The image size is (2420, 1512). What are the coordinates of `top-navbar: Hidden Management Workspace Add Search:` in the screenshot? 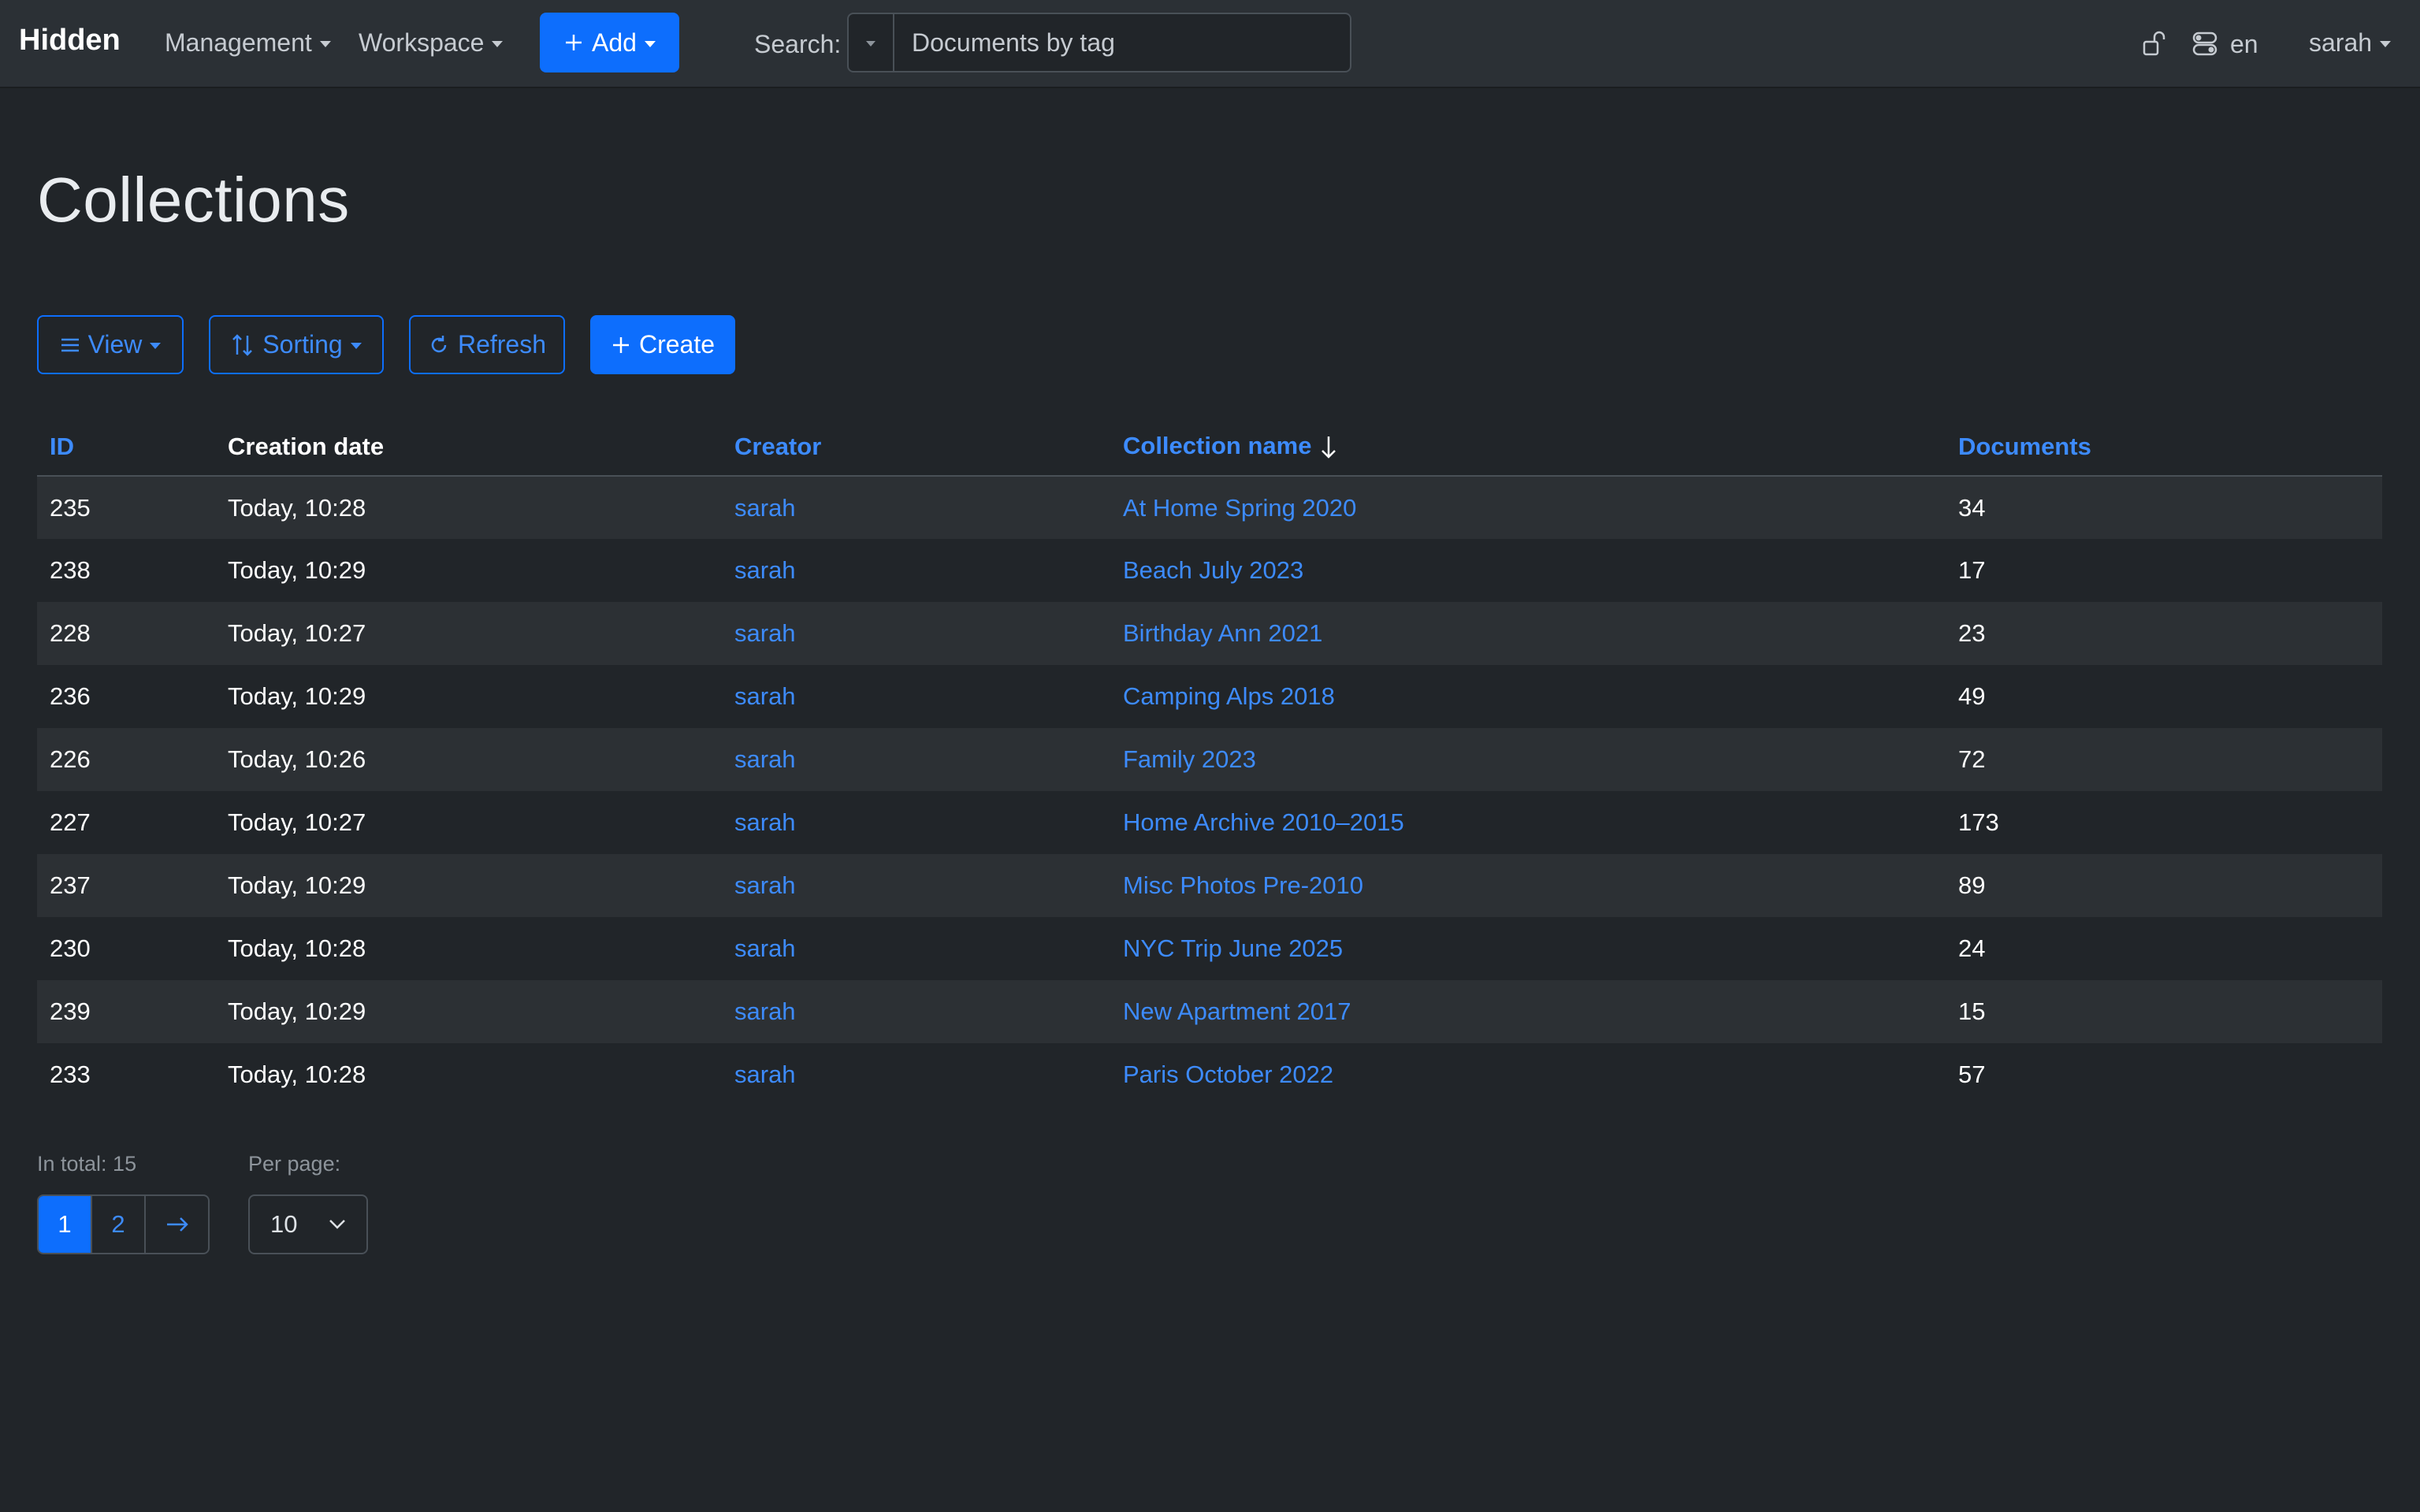 It's located at (1210, 44).